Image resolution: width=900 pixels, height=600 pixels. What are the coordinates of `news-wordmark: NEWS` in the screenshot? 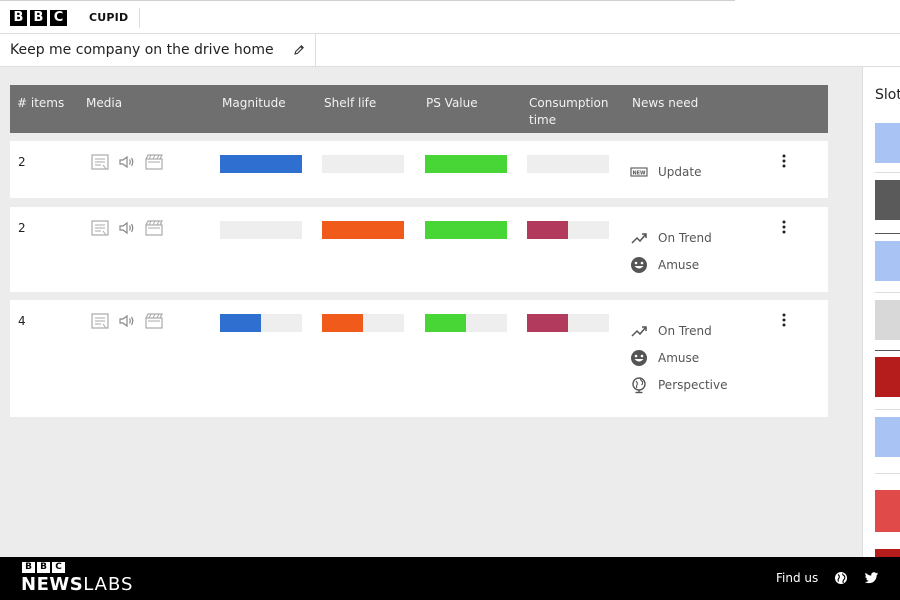 It's located at (52, 584).